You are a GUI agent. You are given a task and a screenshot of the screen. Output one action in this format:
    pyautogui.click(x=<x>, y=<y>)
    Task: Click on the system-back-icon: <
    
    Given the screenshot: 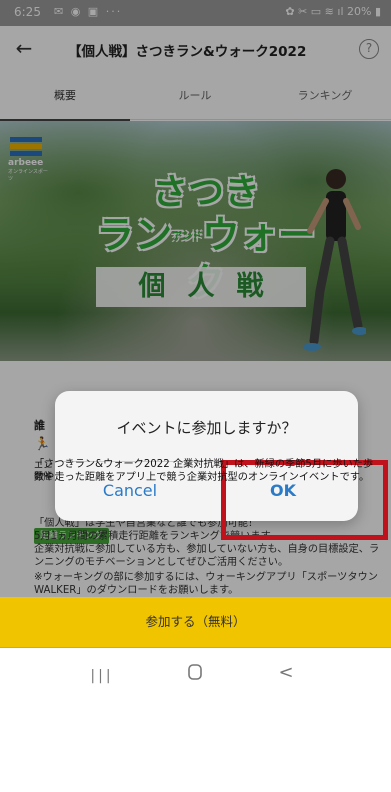 What is the action you would take?
    pyautogui.click(x=286, y=676)
    